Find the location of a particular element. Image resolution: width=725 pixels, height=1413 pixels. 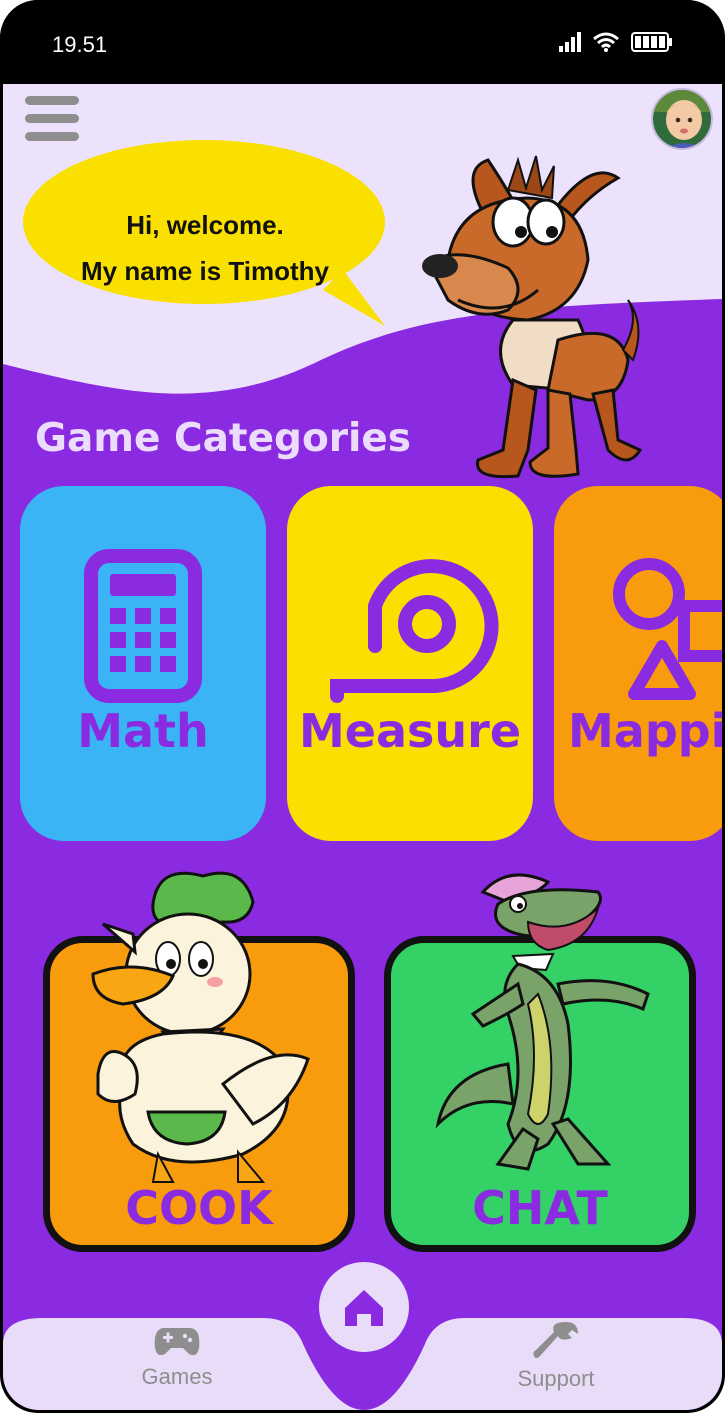

section-title: Game Categories is located at coordinates (223, 438).